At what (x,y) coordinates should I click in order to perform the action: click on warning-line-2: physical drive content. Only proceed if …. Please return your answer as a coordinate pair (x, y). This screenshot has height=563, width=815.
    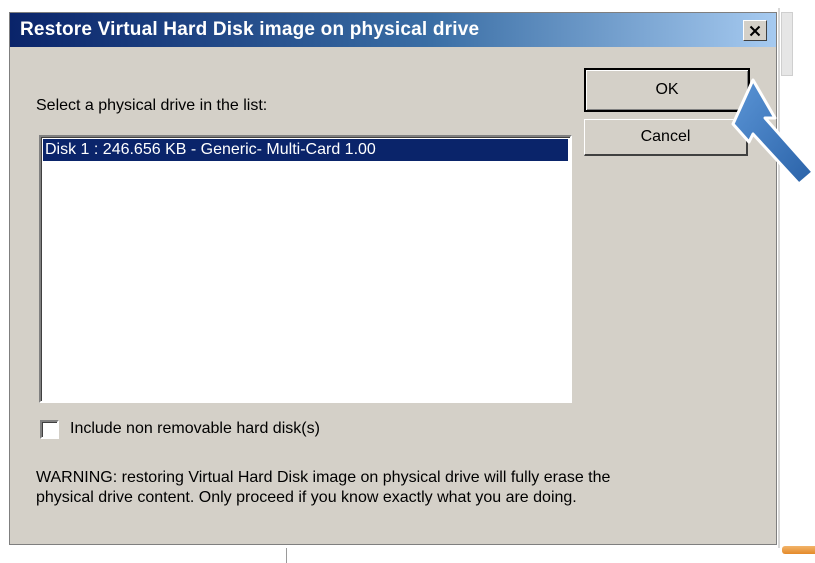
    Looking at the image, I should click on (306, 497).